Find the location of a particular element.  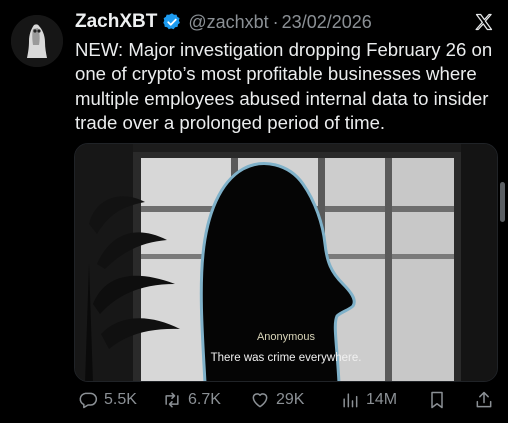

avatar-image is located at coordinates (37, 41).